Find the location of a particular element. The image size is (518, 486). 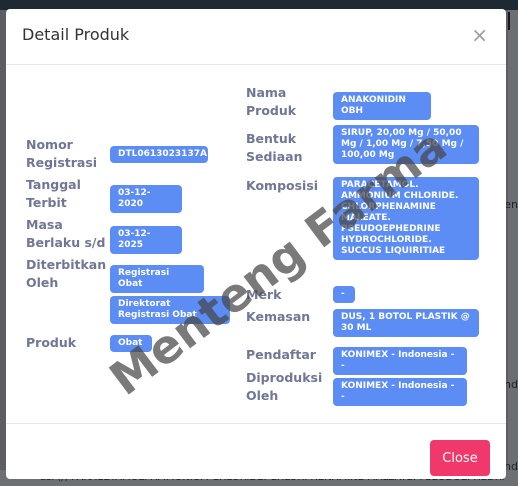

close-button: Close is located at coordinates (460, 458).